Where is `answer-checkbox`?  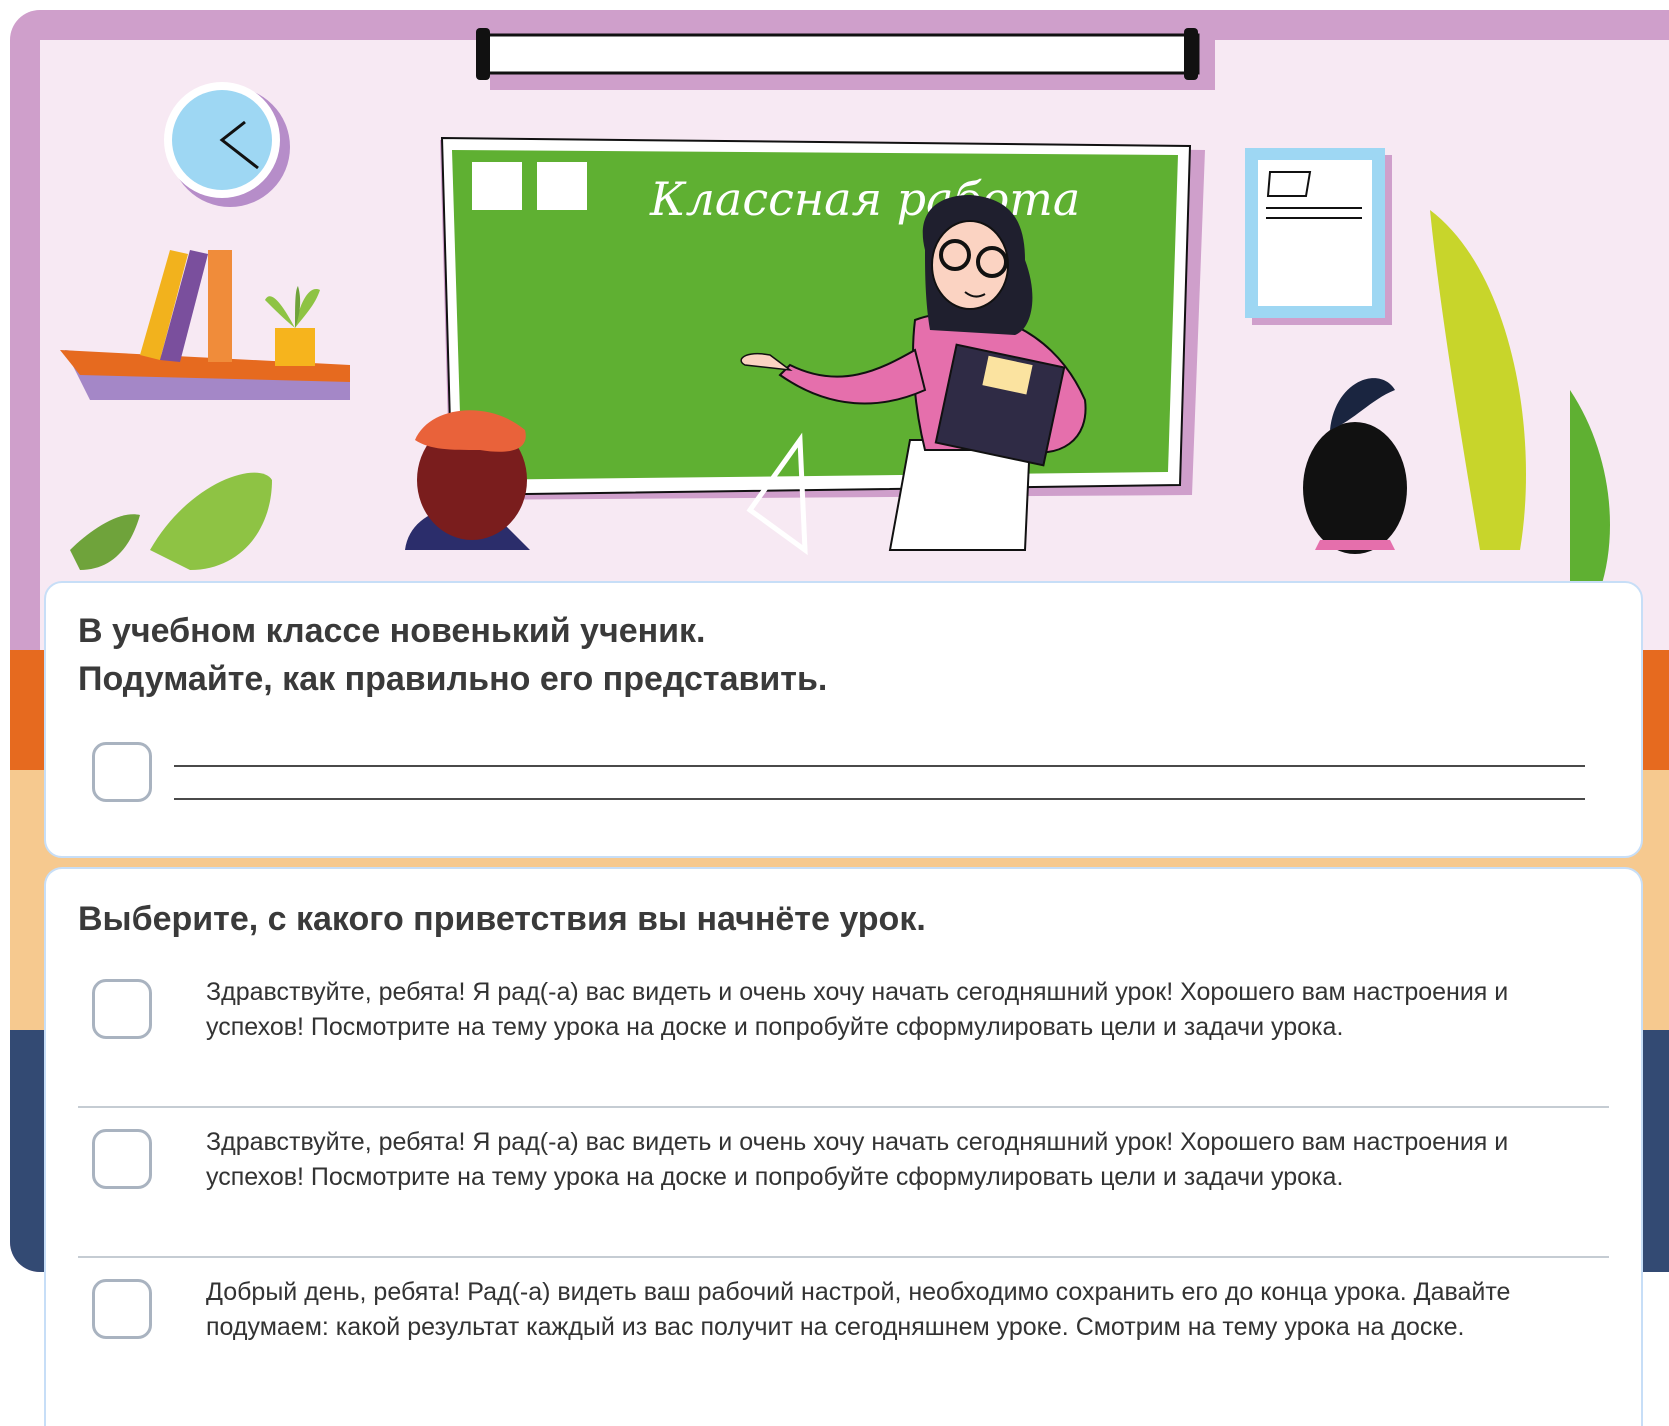 answer-checkbox is located at coordinates (122, 772).